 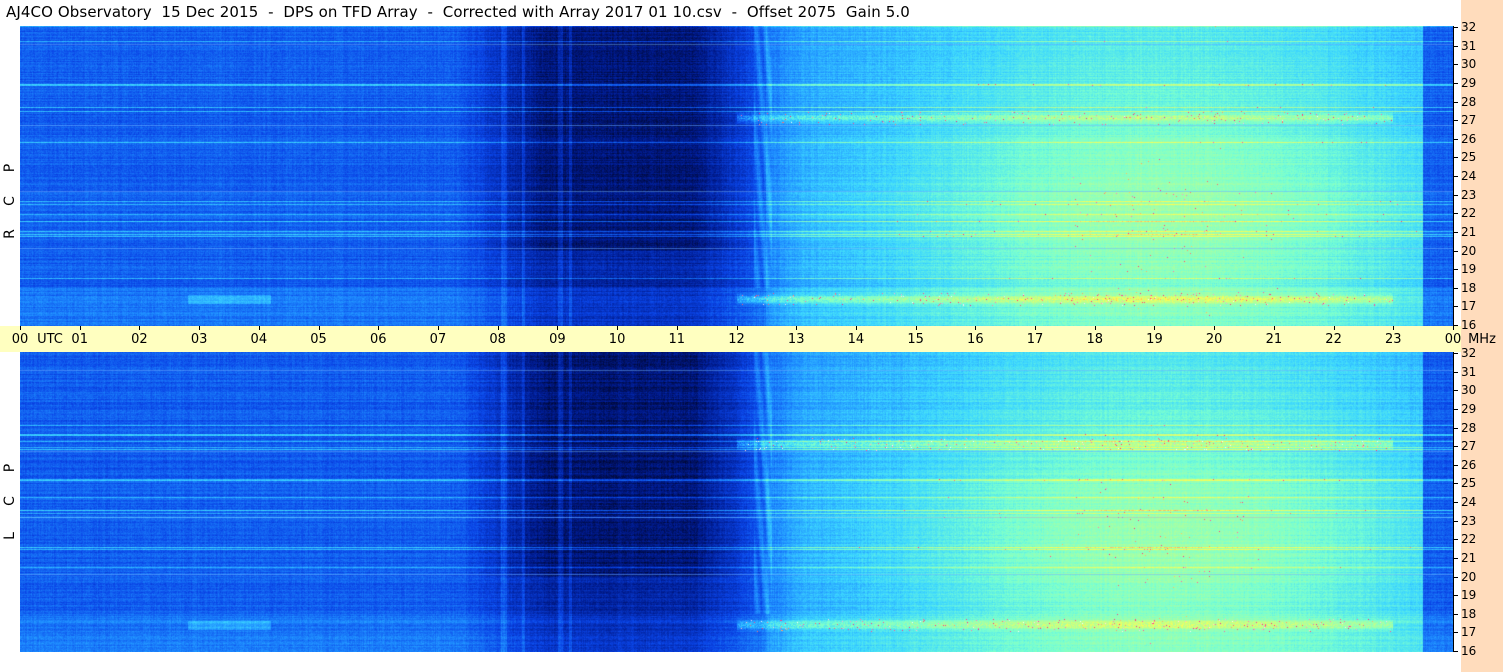 I want to click on utc-tick-label: 07, so click(x=438, y=339).